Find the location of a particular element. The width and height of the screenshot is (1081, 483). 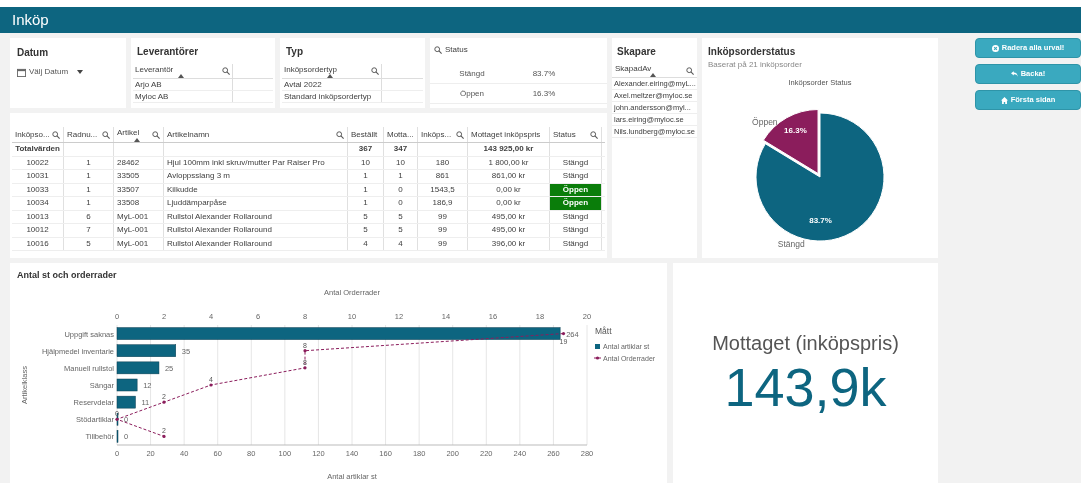

legend-swatch is located at coordinates (597, 346).